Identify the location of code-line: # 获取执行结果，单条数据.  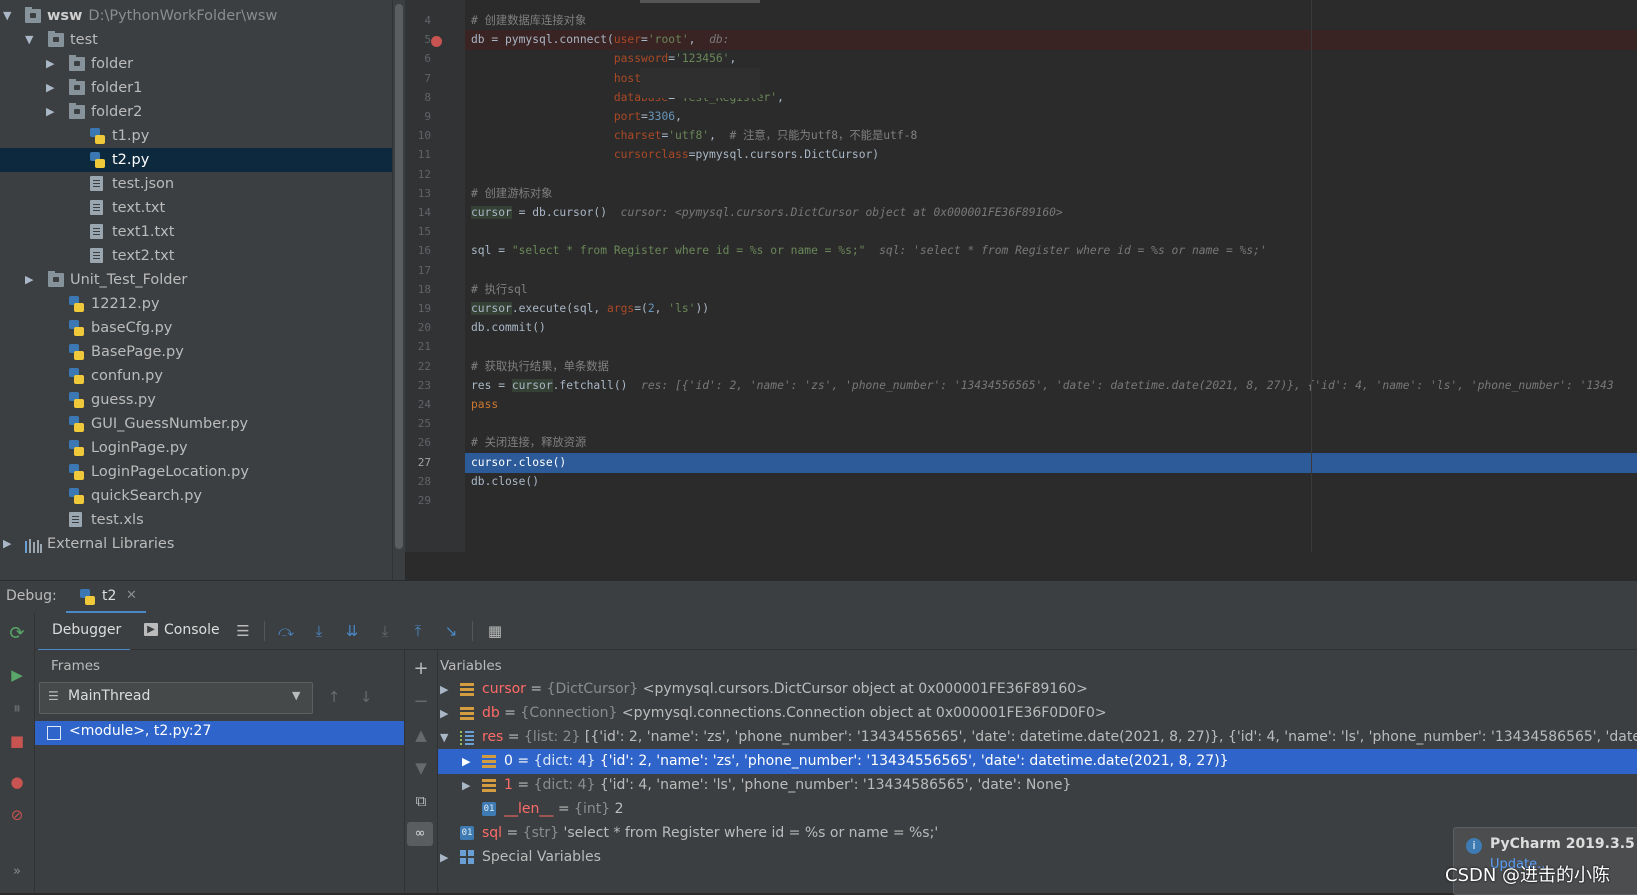
(1051, 367).